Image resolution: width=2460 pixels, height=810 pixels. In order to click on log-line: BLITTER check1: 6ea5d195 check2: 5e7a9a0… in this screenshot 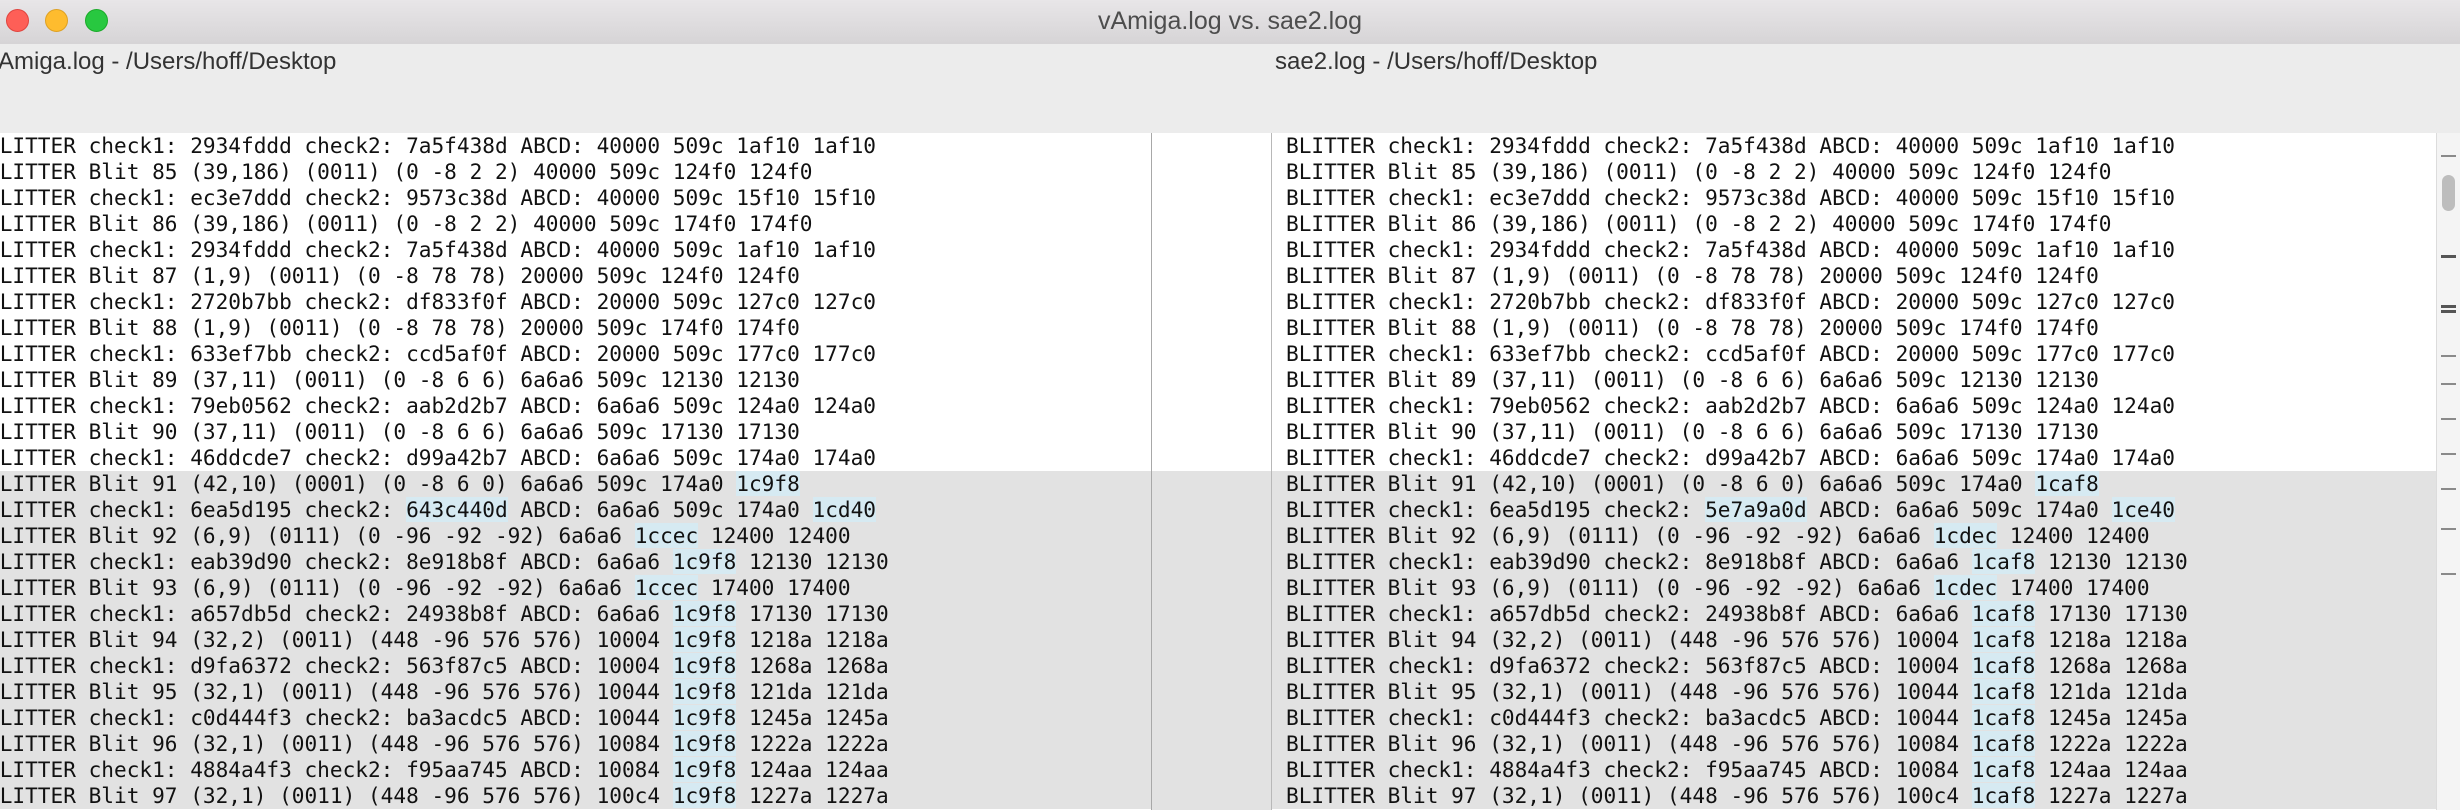, I will do `click(1854, 510)`.